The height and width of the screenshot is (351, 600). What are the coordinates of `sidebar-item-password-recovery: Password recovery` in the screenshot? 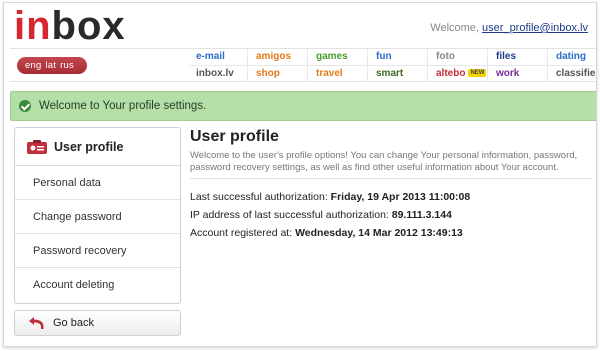 It's located at (97, 251).